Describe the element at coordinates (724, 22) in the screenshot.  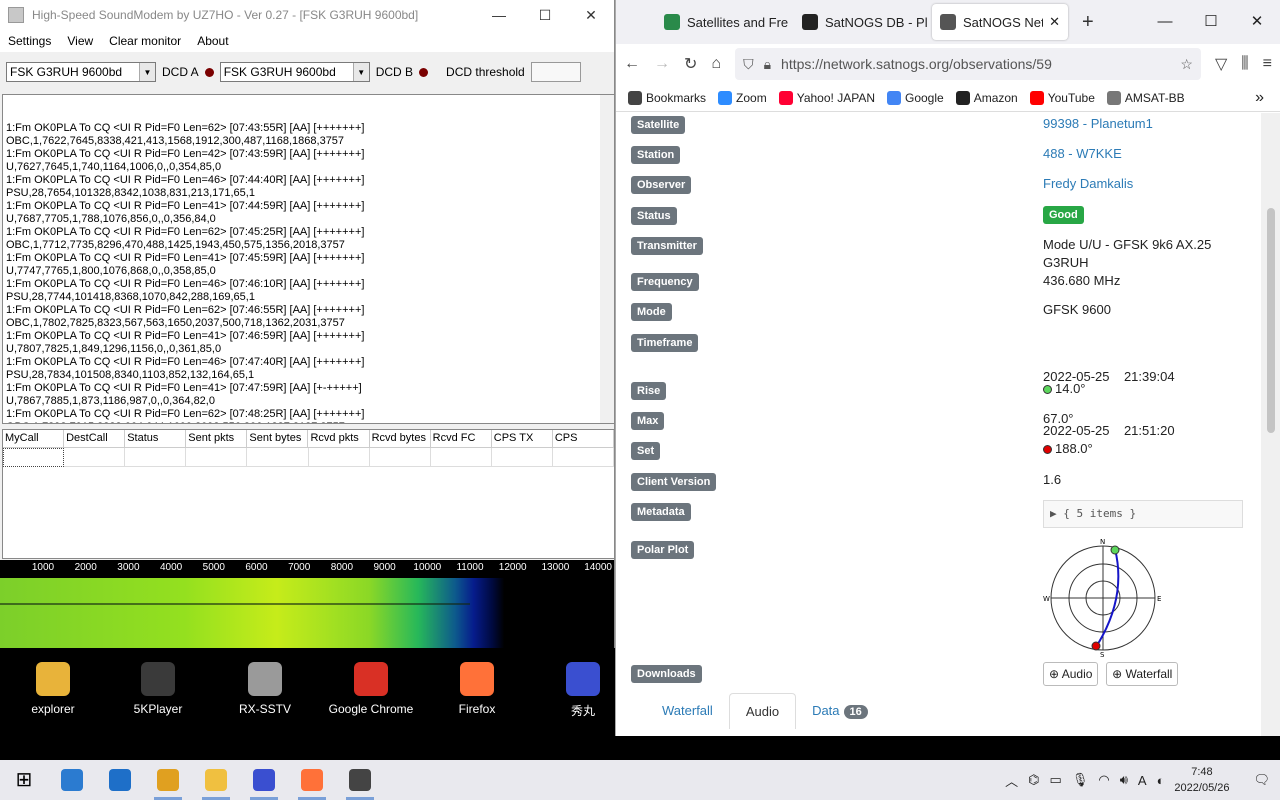
I see `tab-satellites: Satellites and Fre` at that location.